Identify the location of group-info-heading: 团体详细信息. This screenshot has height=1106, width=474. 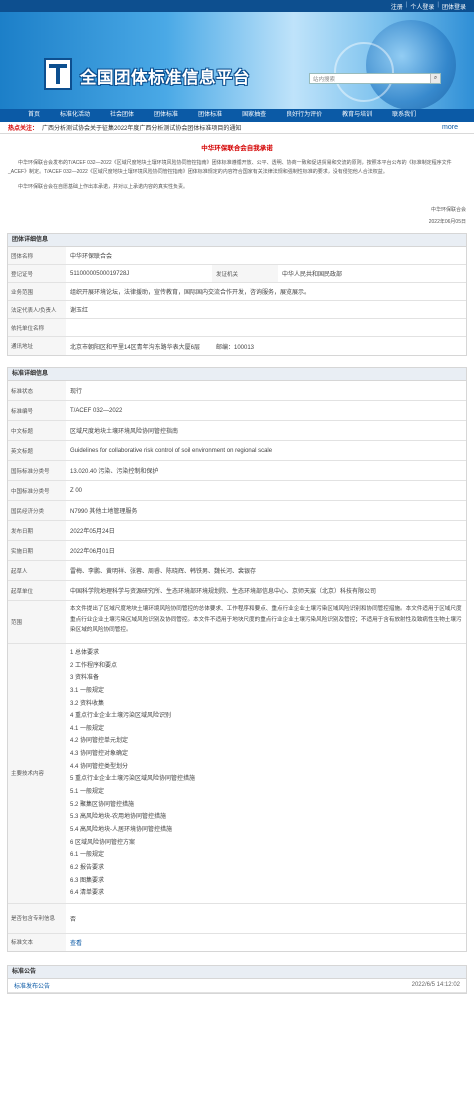
(237, 240).